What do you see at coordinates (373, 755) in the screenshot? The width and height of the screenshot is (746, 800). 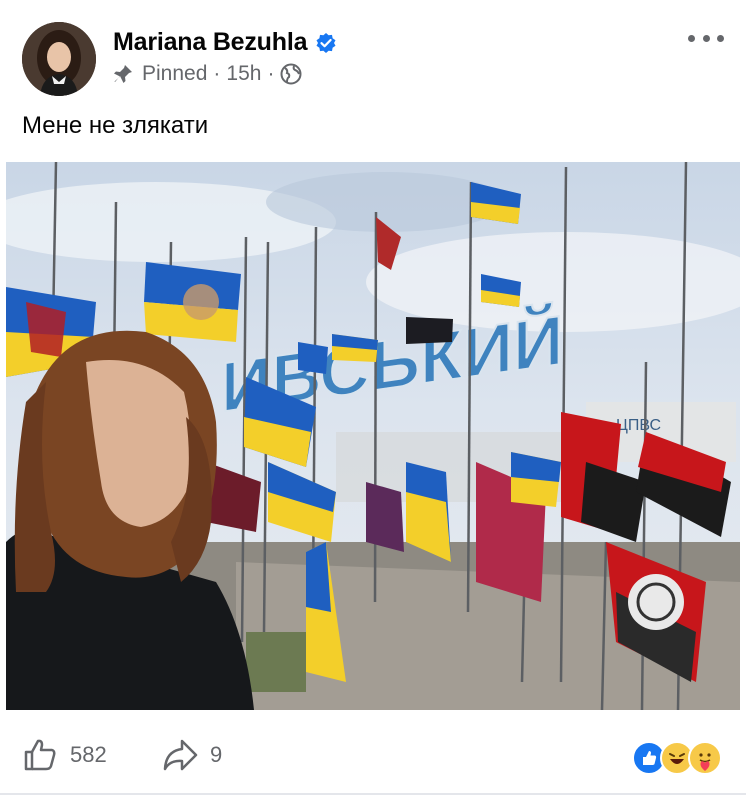 I see `post-footer: 582 9` at bounding box center [373, 755].